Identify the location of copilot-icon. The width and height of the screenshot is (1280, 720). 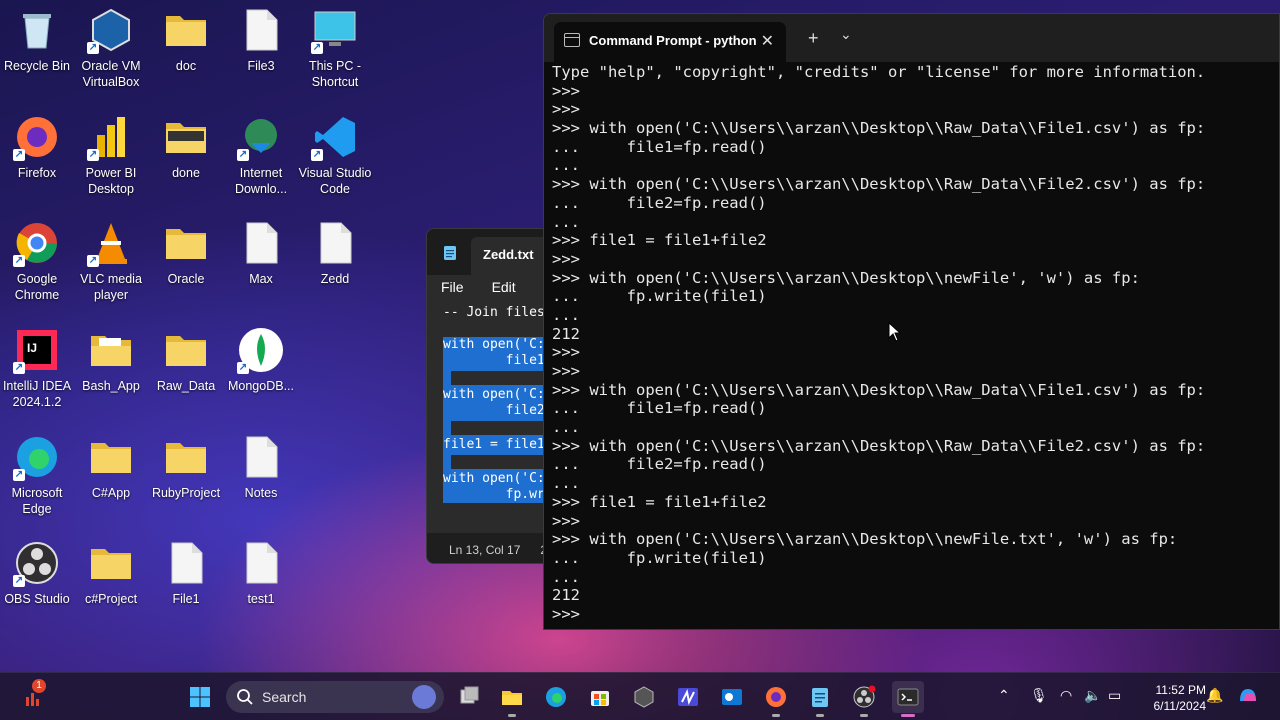
(1248, 696).